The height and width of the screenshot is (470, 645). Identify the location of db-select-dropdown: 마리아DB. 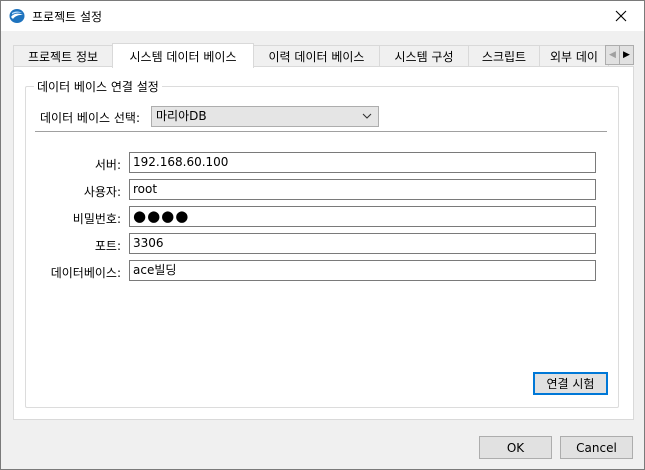
(265, 116).